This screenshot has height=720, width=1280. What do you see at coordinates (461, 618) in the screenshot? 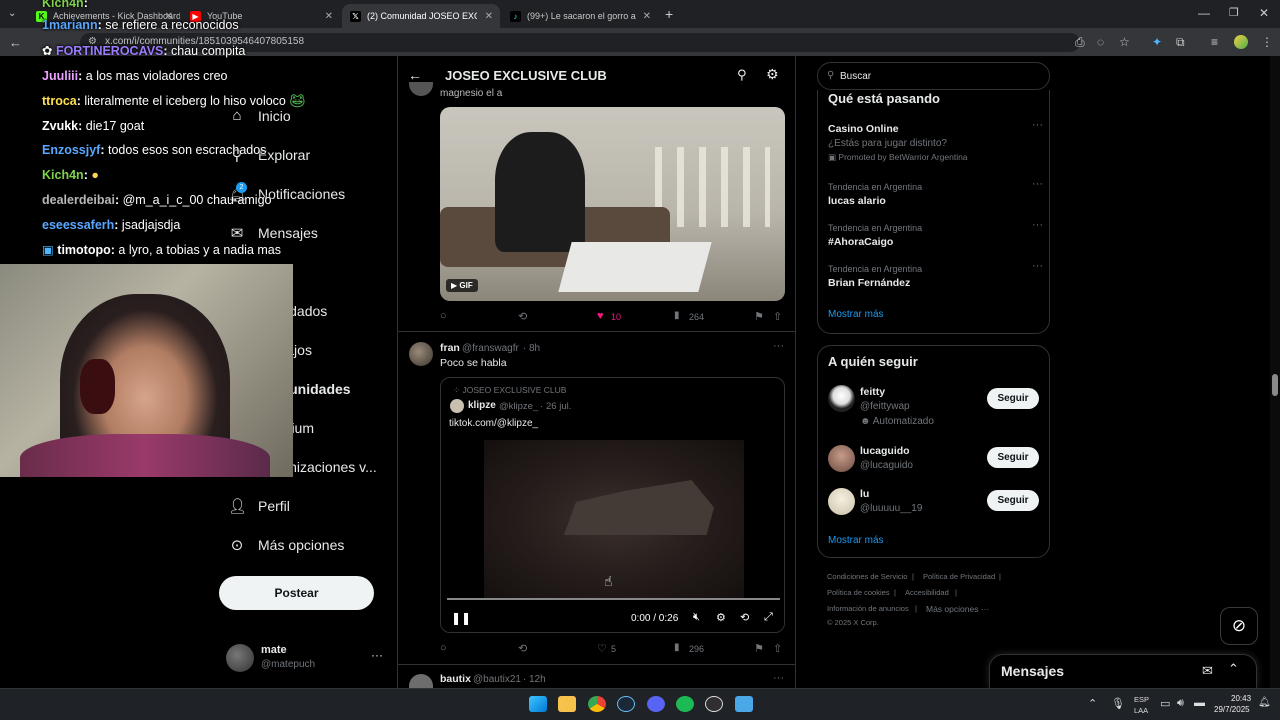
I see `pause-icon: ❚❚` at bounding box center [461, 618].